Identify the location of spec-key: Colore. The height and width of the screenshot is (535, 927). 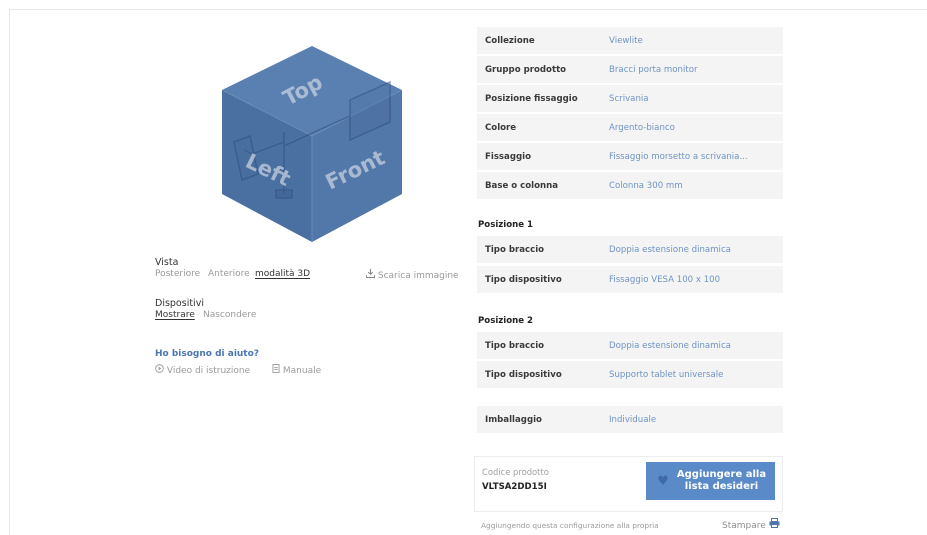
(501, 127).